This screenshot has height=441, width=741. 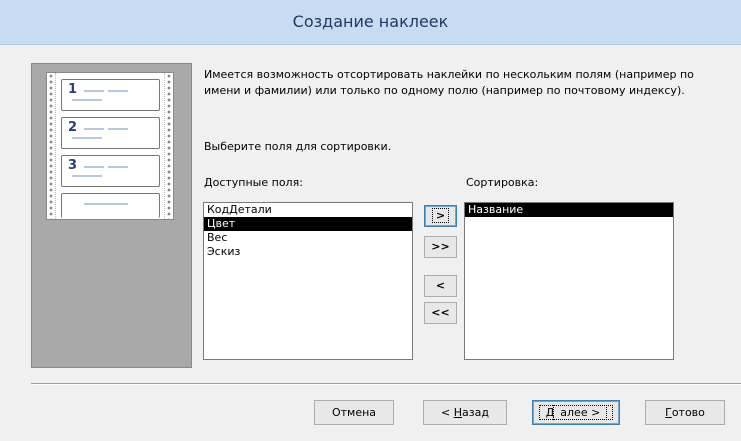 I want to click on finish-button: Готово, so click(x=685, y=412).